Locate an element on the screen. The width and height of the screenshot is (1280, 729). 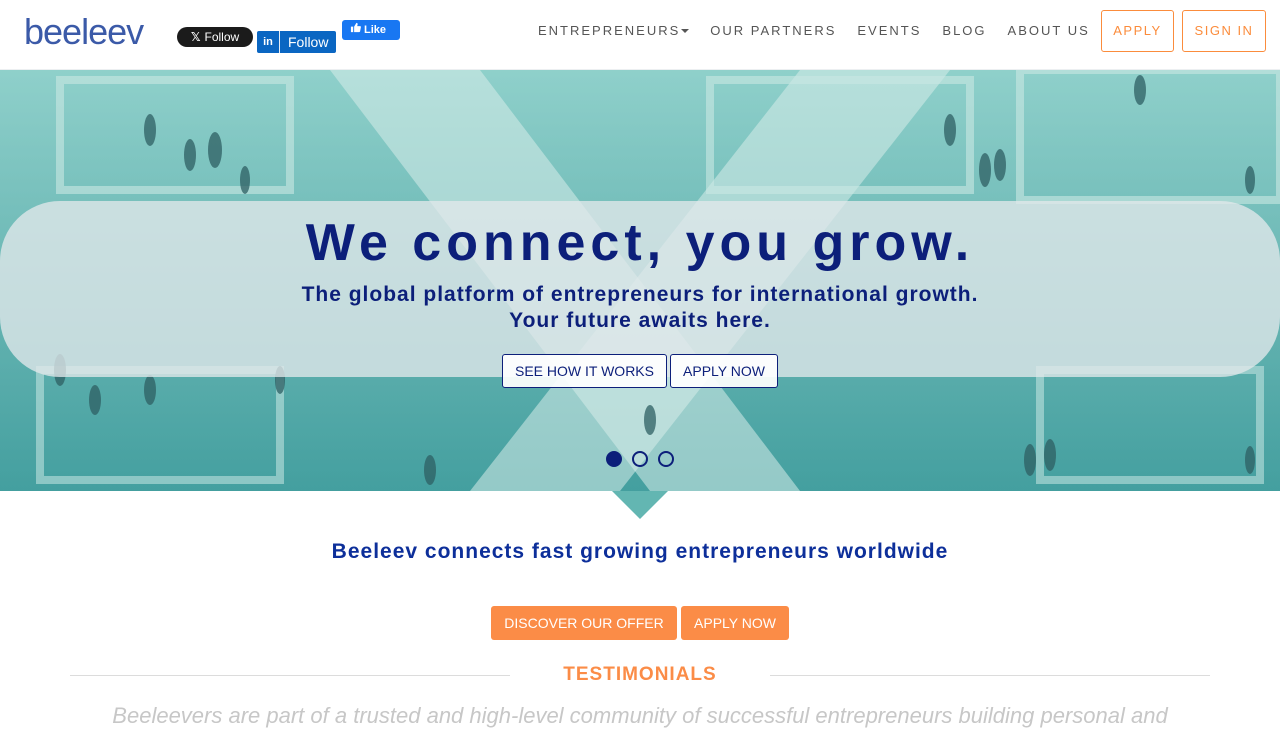
hero-subtitle-line2: Your future awaits here. is located at coordinates (640, 320).